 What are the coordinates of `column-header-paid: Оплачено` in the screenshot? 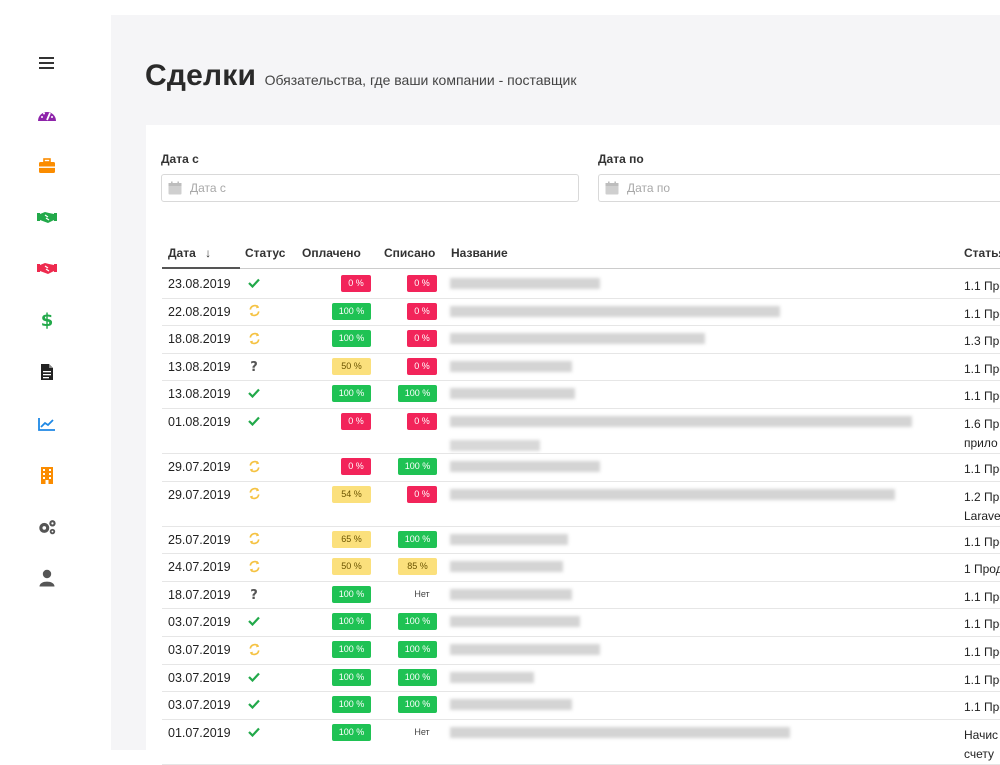 It's located at (331, 253).